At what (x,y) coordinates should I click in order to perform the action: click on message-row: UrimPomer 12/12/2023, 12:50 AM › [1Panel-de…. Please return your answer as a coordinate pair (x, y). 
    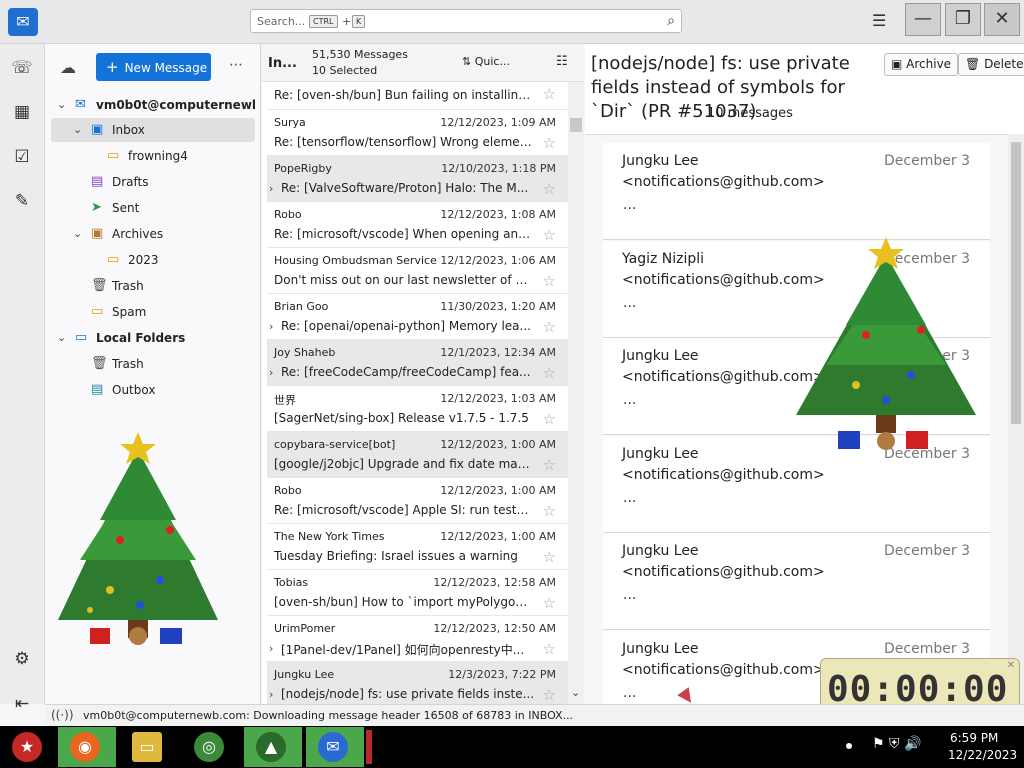
    Looking at the image, I should click on (417, 639).